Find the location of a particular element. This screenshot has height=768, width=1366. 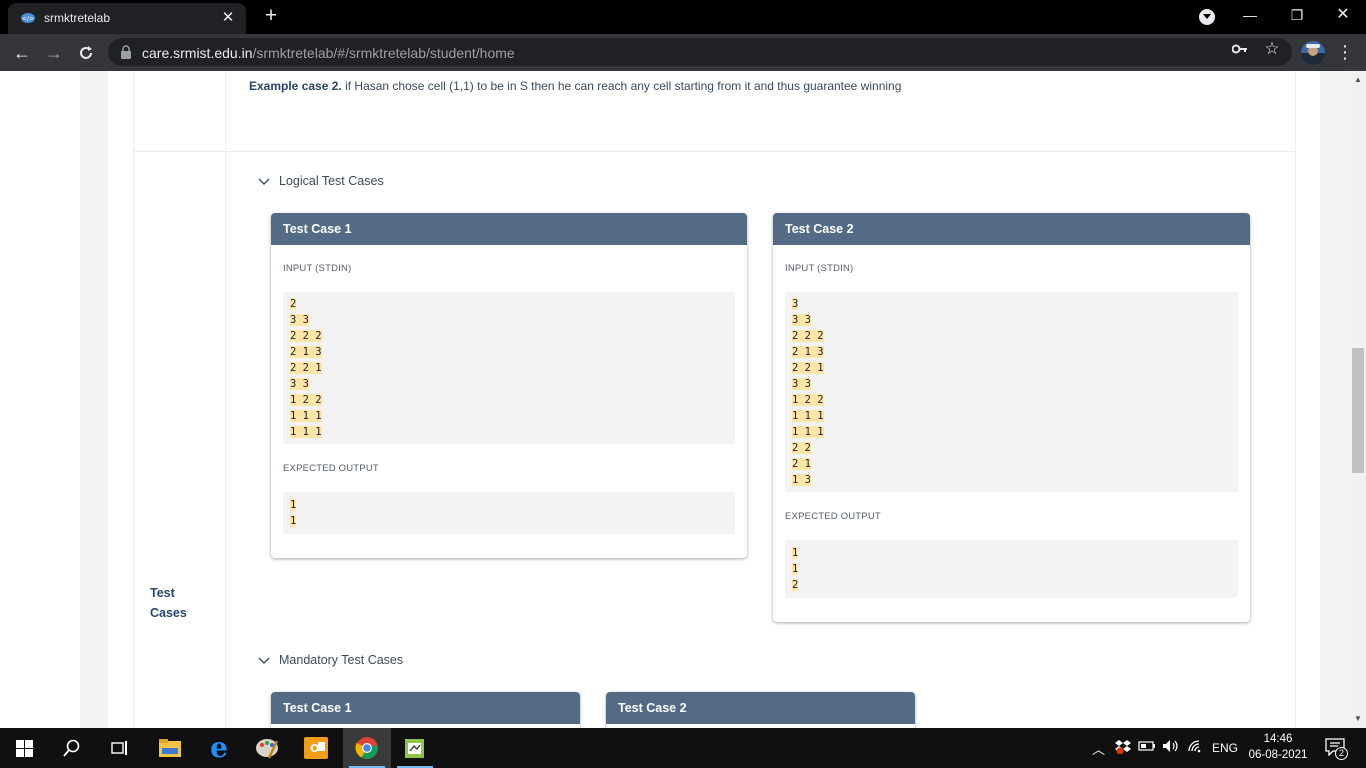

dropbox-tray-icon is located at coordinates (1123, 748).